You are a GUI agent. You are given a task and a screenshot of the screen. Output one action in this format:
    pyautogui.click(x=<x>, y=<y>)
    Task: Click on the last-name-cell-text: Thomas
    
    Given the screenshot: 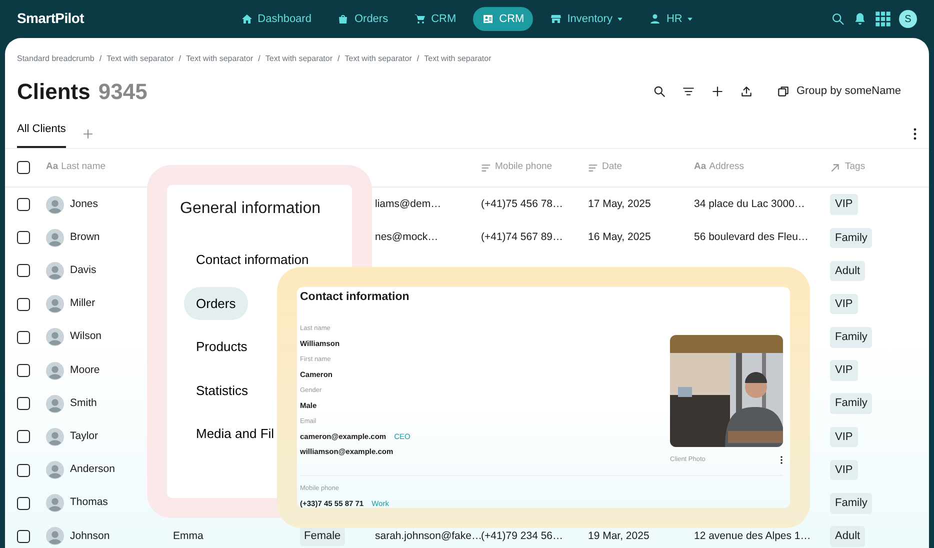 What is the action you would take?
    pyautogui.click(x=89, y=502)
    